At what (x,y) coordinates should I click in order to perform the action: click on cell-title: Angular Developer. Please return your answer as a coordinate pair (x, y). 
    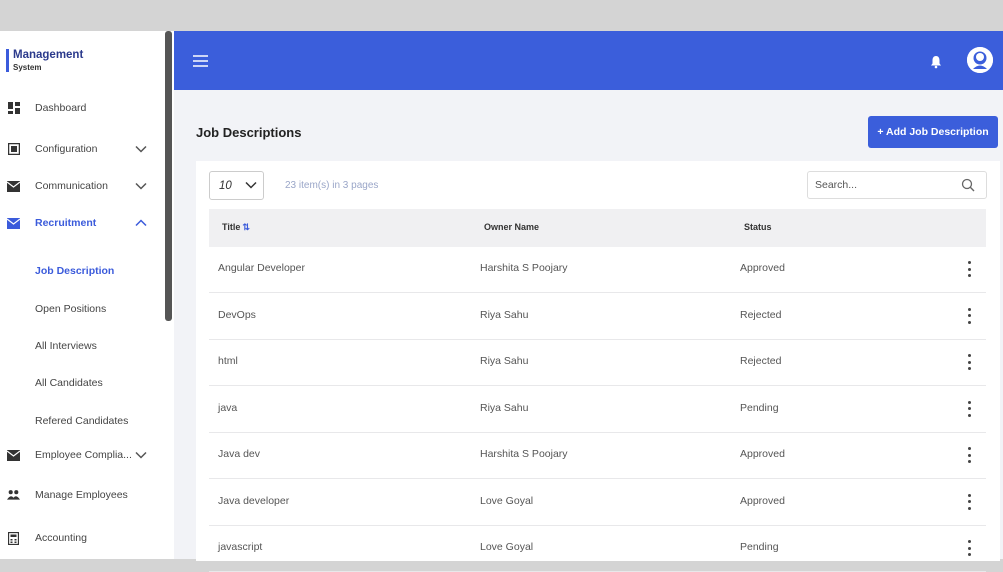
    Looking at the image, I should click on (261, 268).